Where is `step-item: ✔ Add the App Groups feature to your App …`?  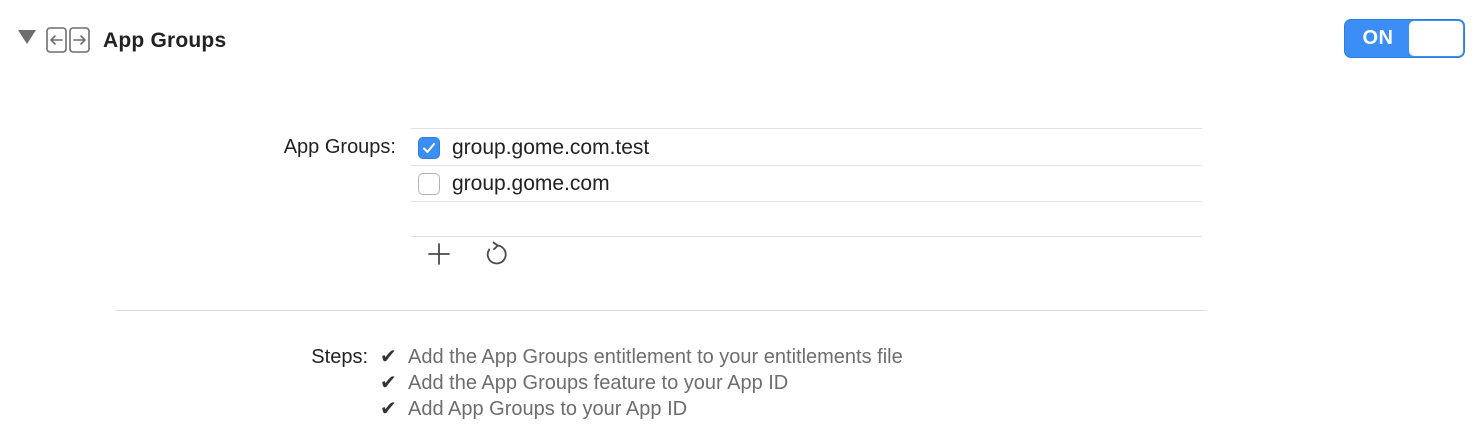 step-item: ✔ Add the App Groups feature to your App … is located at coordinates (584, 383).